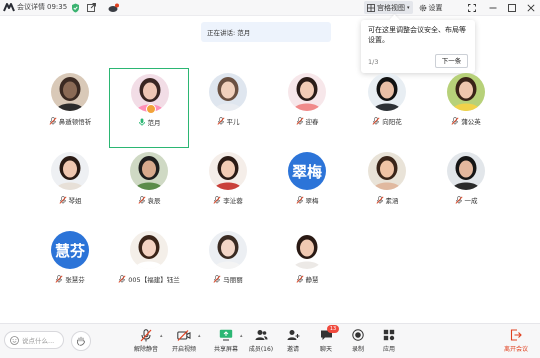 The image size is (540, 358). I want to click on participant-tile: 005【福建】钰兰, so click(149, 266).